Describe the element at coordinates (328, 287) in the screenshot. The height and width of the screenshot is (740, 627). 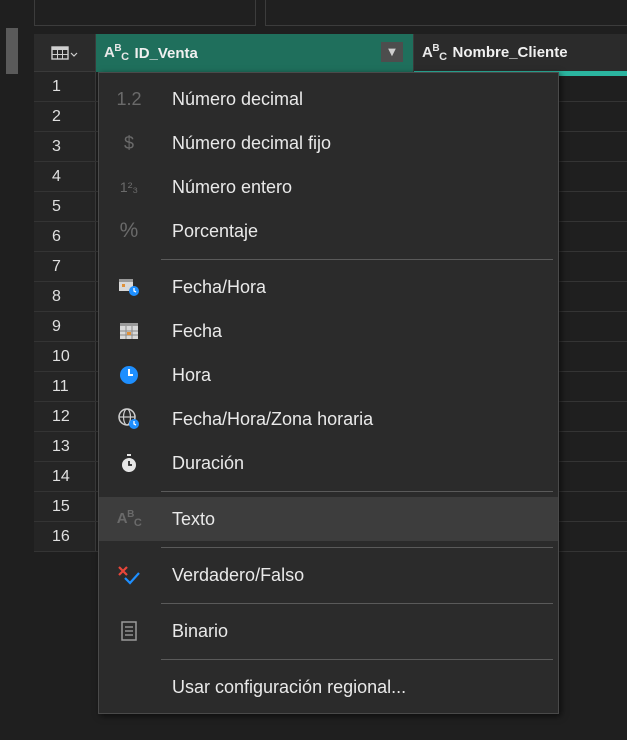
I see `menu-item-datetime: Fecha/Hora` at that location.